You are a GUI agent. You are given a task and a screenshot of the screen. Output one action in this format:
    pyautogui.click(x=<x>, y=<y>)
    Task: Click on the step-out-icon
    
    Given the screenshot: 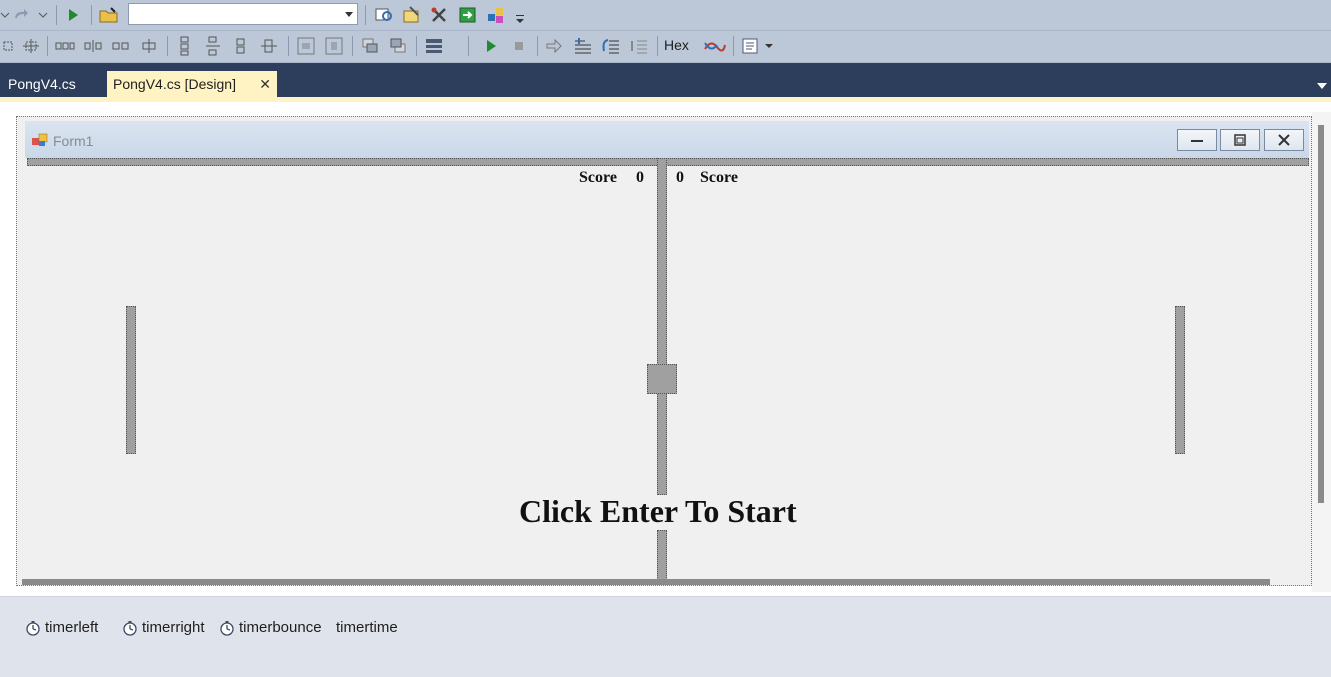 What is the action you would take?
    pyautogui.click(x=639, y=46)
    